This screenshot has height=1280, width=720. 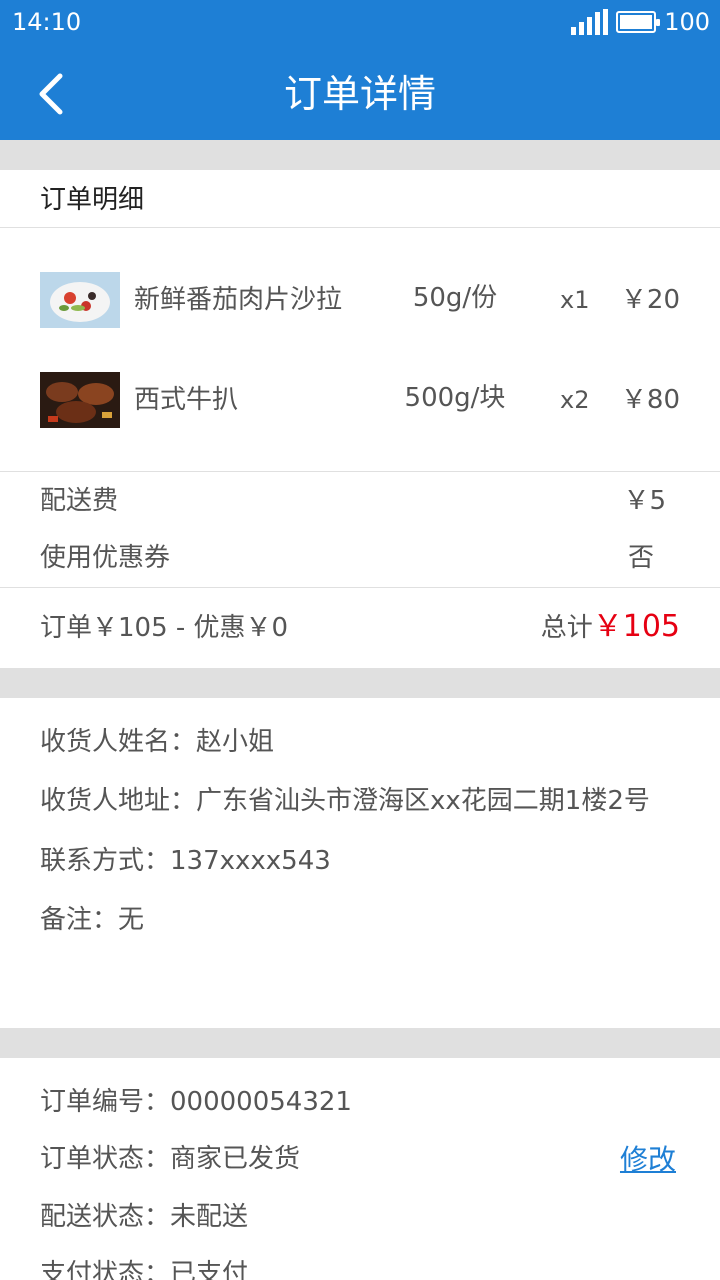 I want to click on delivery-status: 配送状态：未配送, so click(x=144, y=1217).